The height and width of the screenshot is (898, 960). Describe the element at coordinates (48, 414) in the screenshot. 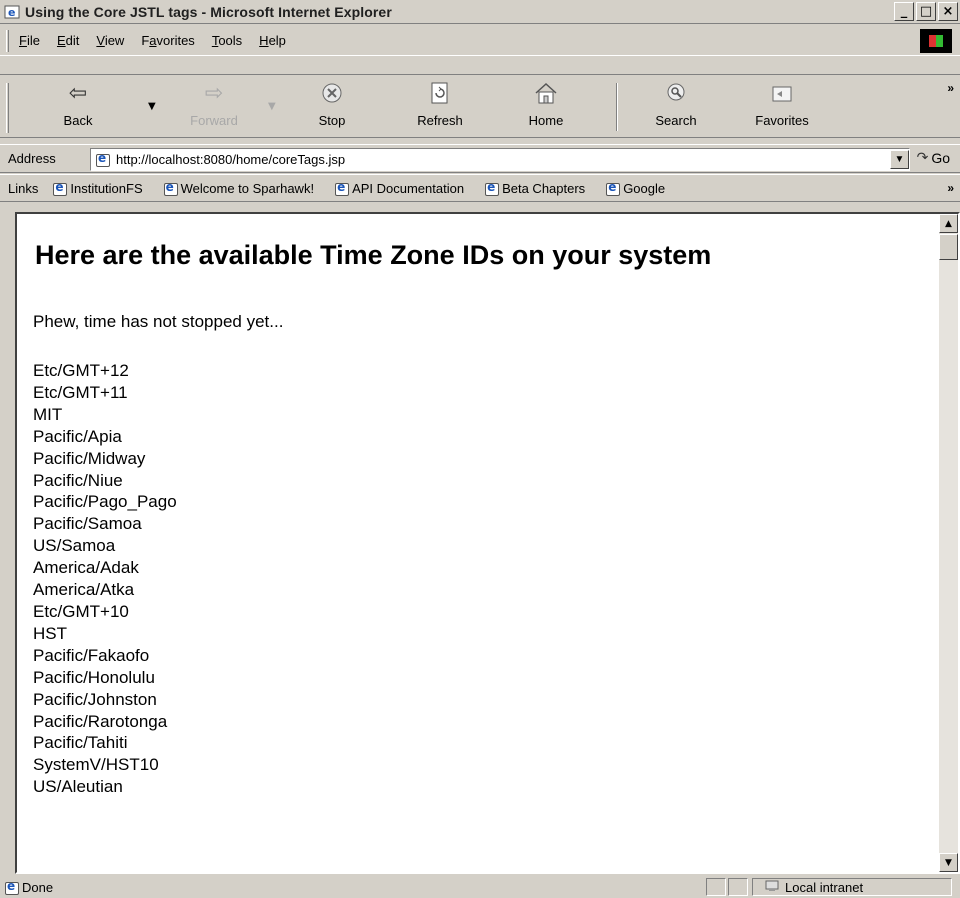

I see `timezone-item: MIT` at that location.